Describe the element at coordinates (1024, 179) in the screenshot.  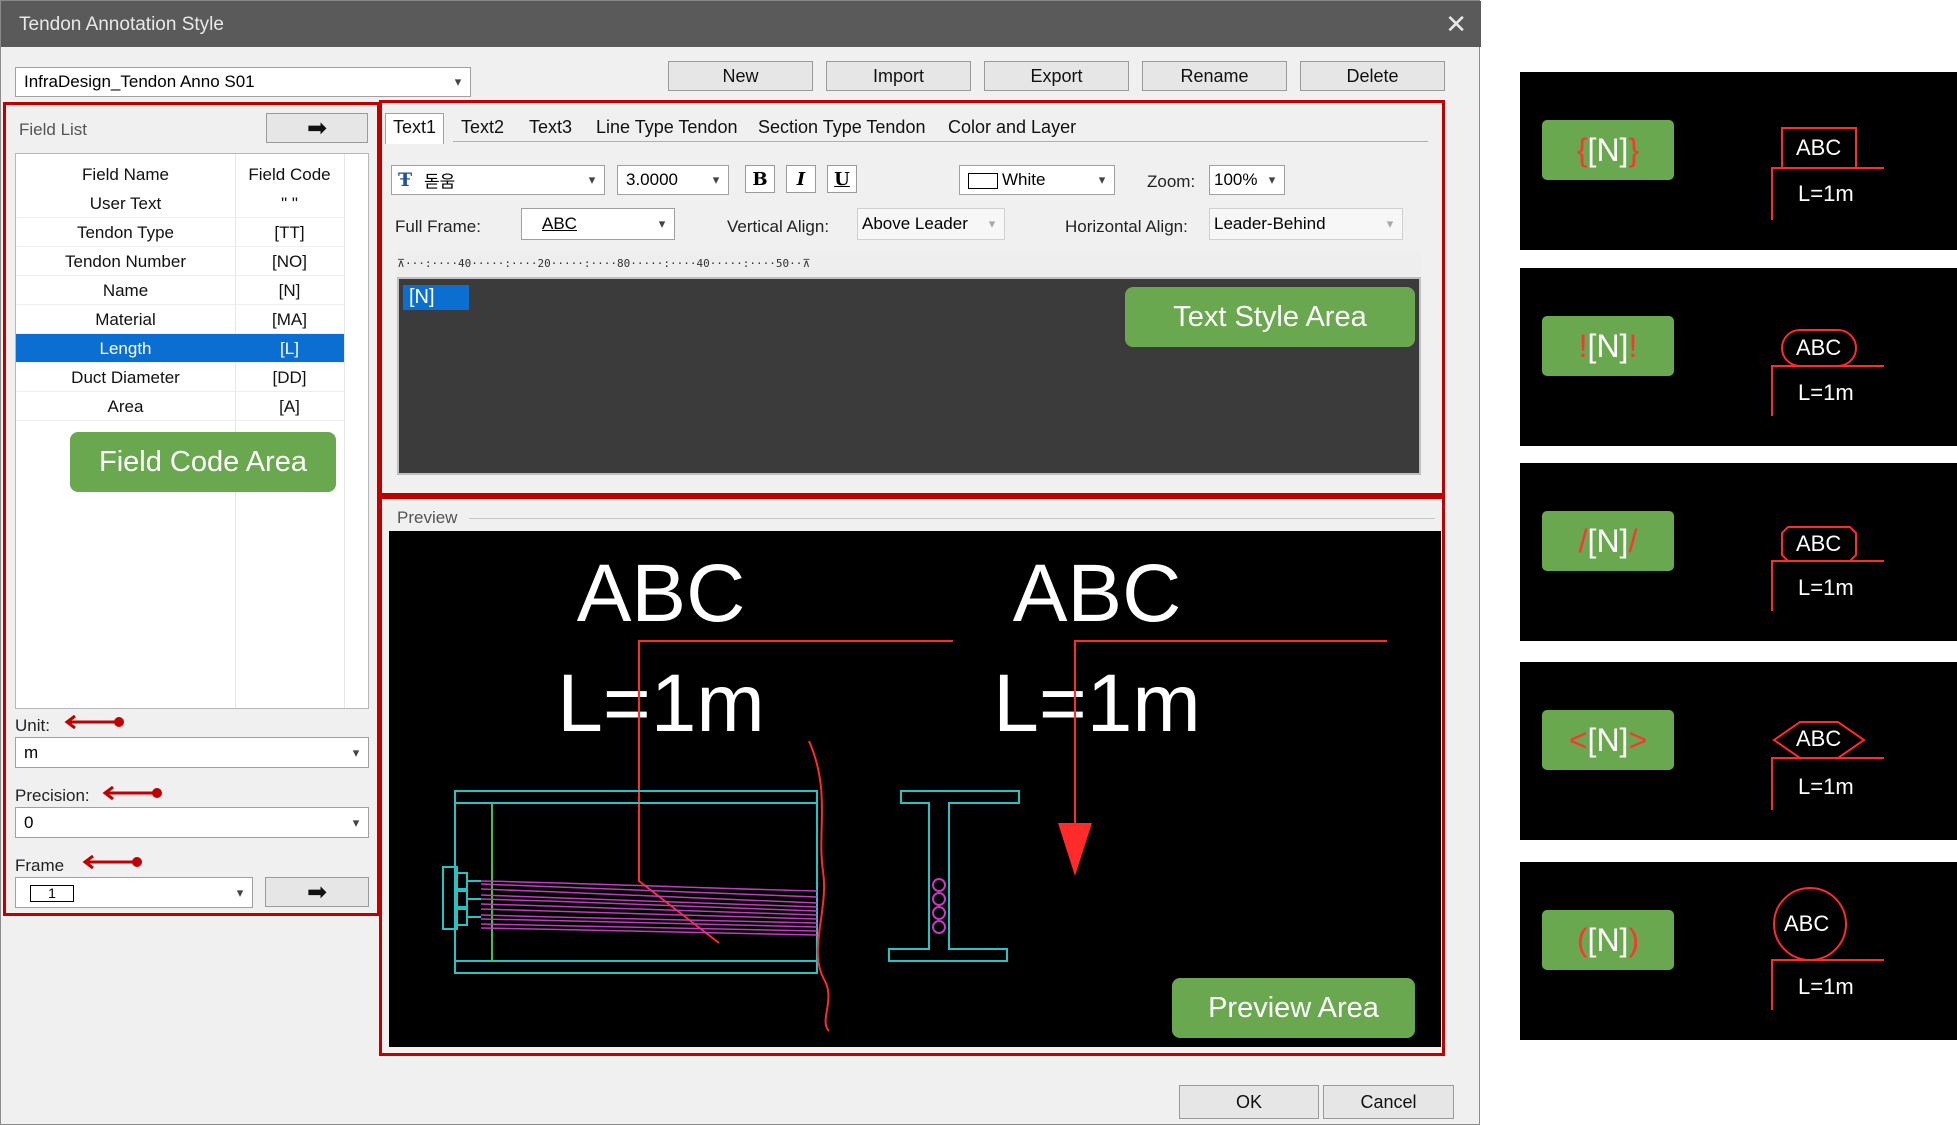
I see `color-select-value: White` at that location.